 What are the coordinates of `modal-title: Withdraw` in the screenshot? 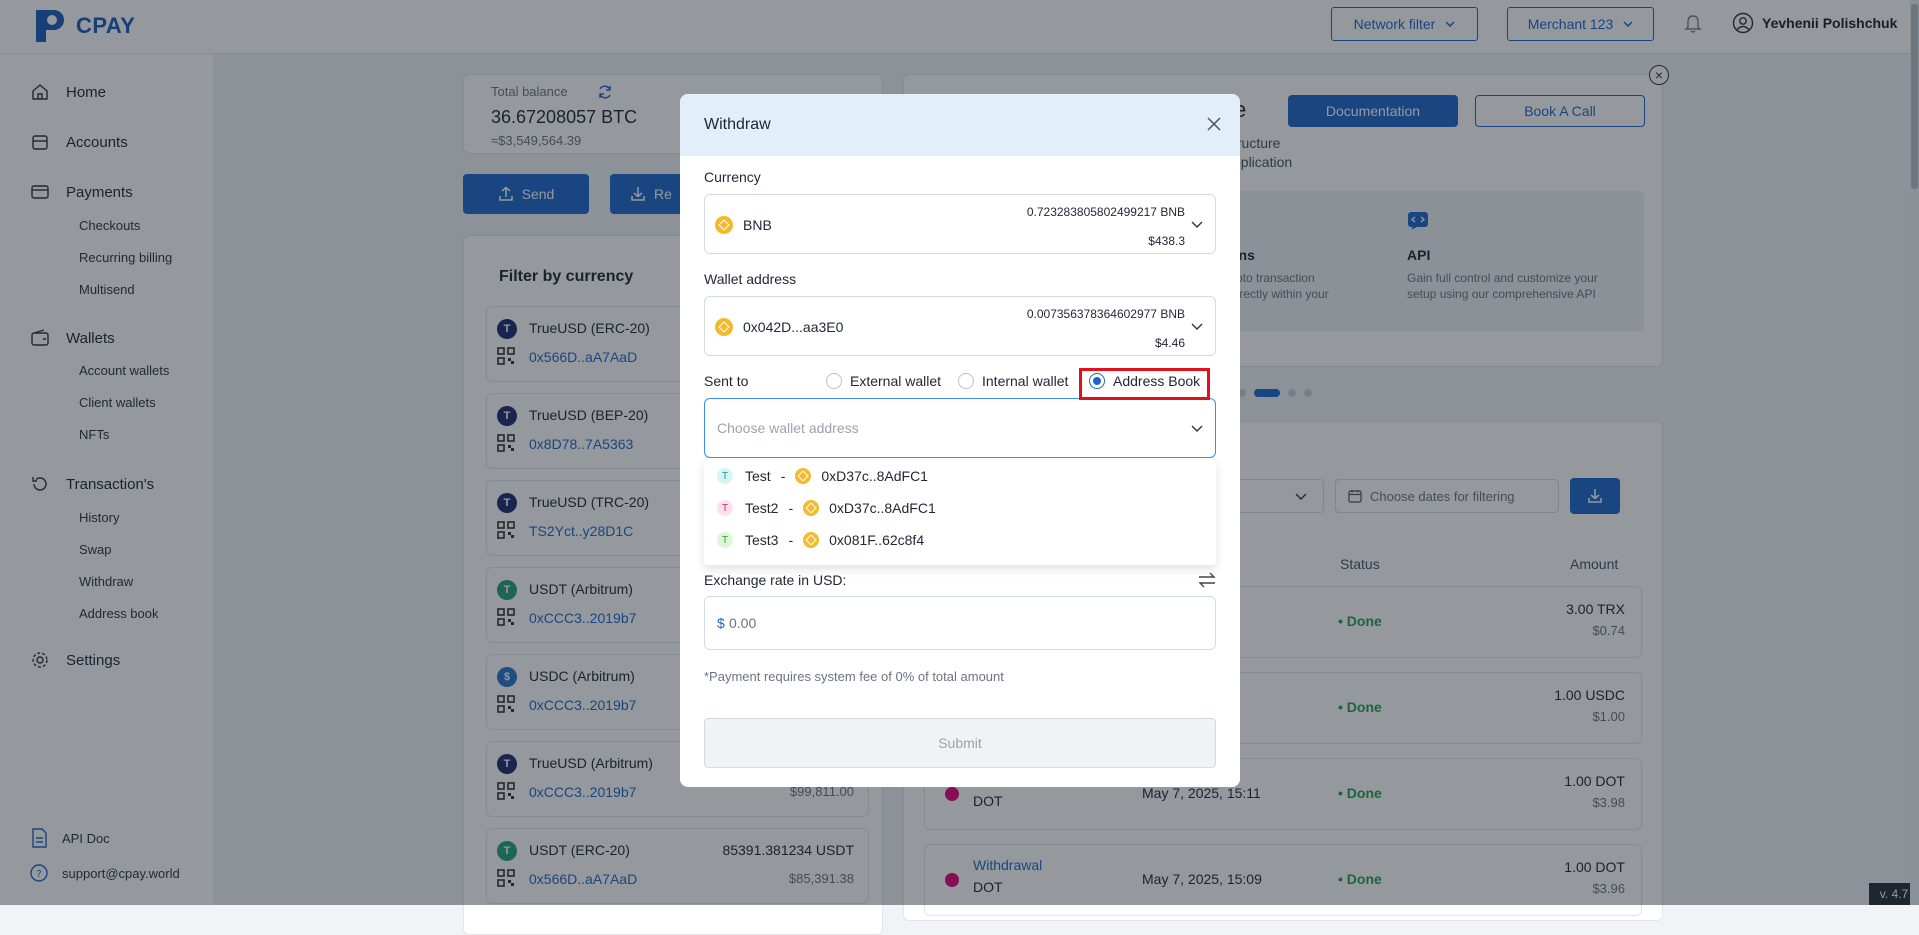 It's located at (737, 124).